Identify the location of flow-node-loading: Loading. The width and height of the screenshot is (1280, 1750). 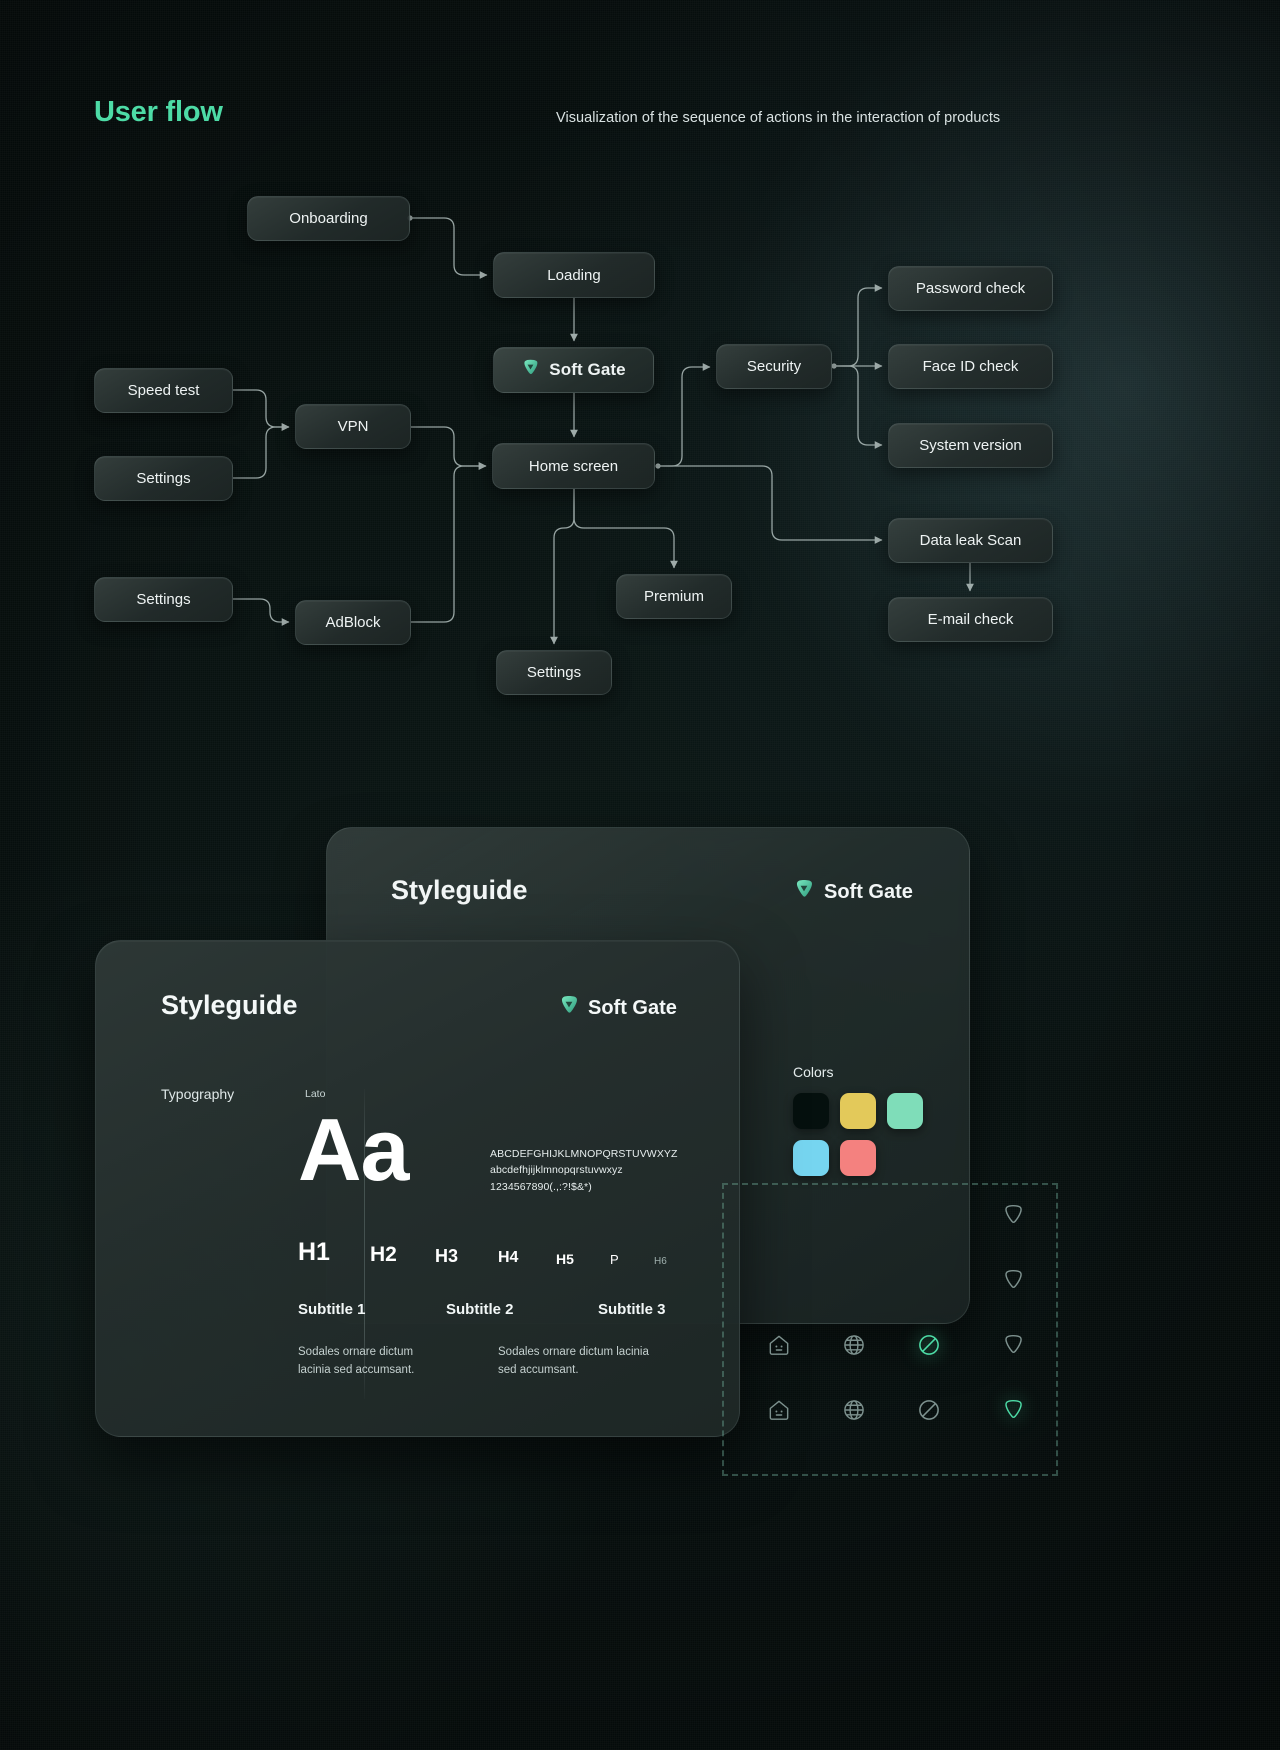
(574, 275).